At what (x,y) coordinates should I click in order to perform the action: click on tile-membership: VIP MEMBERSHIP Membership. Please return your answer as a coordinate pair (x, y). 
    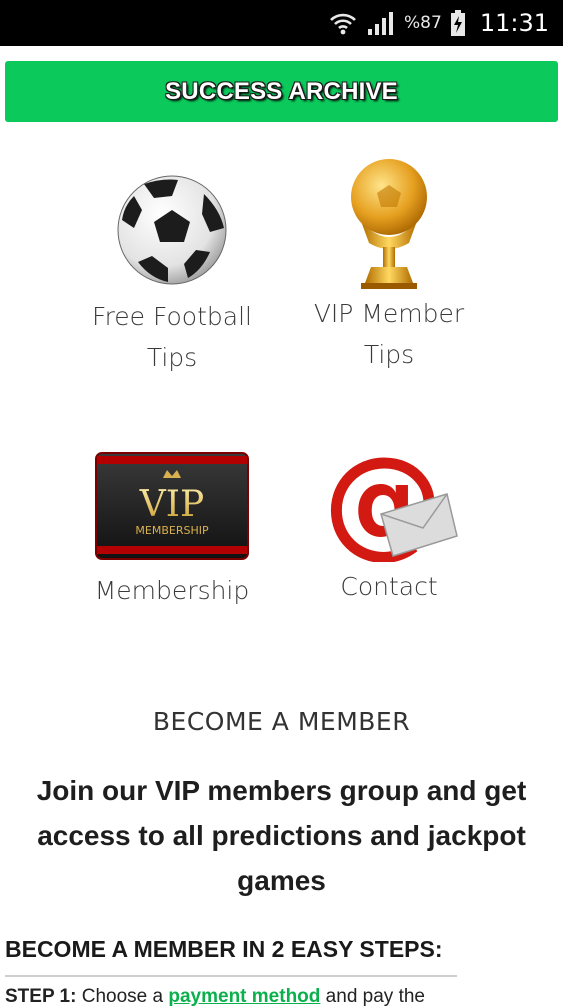
    Looking at the image, I should click on (172, 531).